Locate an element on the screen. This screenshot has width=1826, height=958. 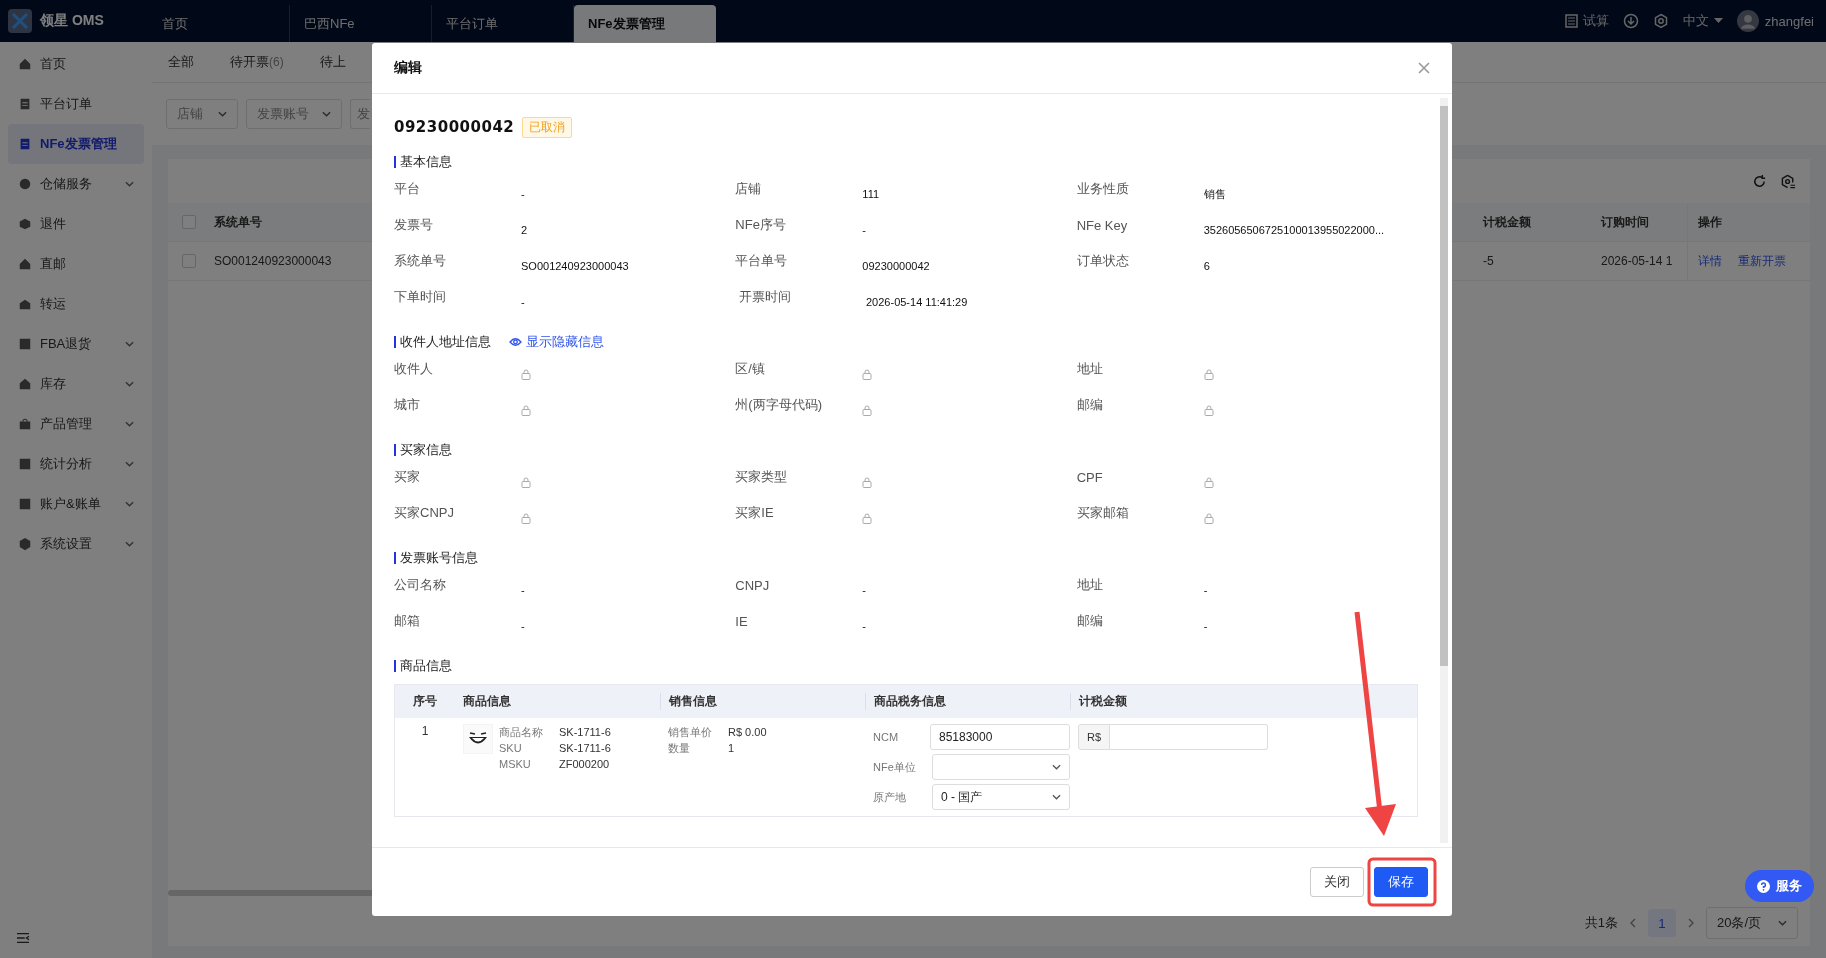
section-title: 商品信息 is located at coordinates (423, 666).